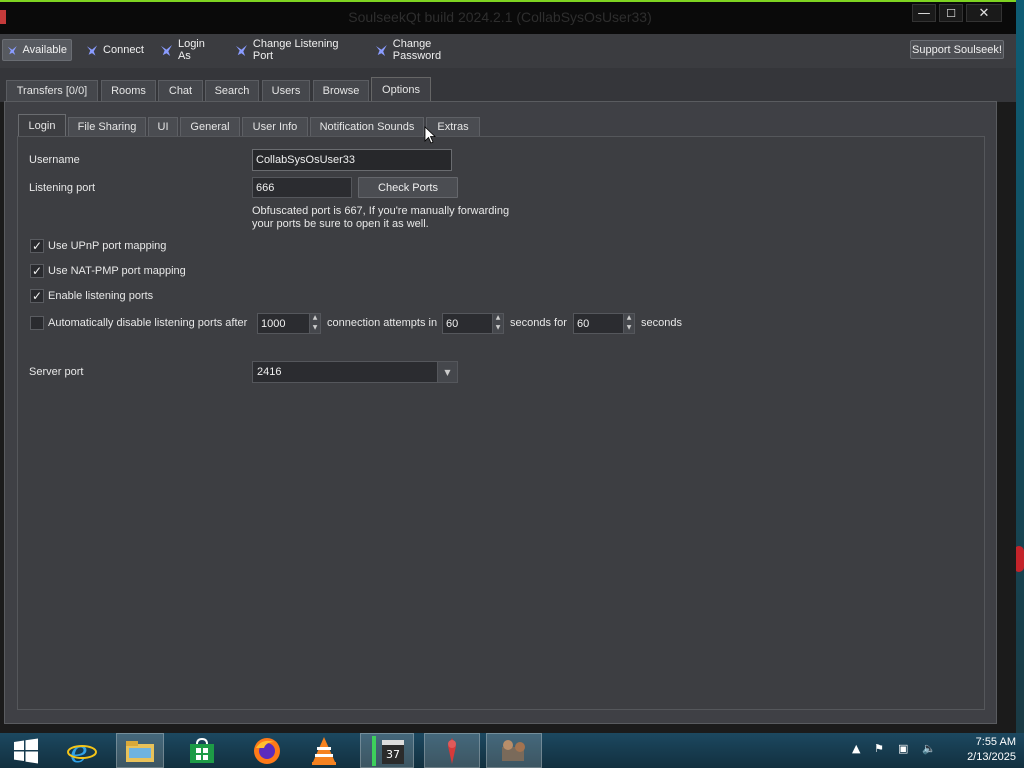  I want to click on subtab-user-info: User Info, so click(275, 126).